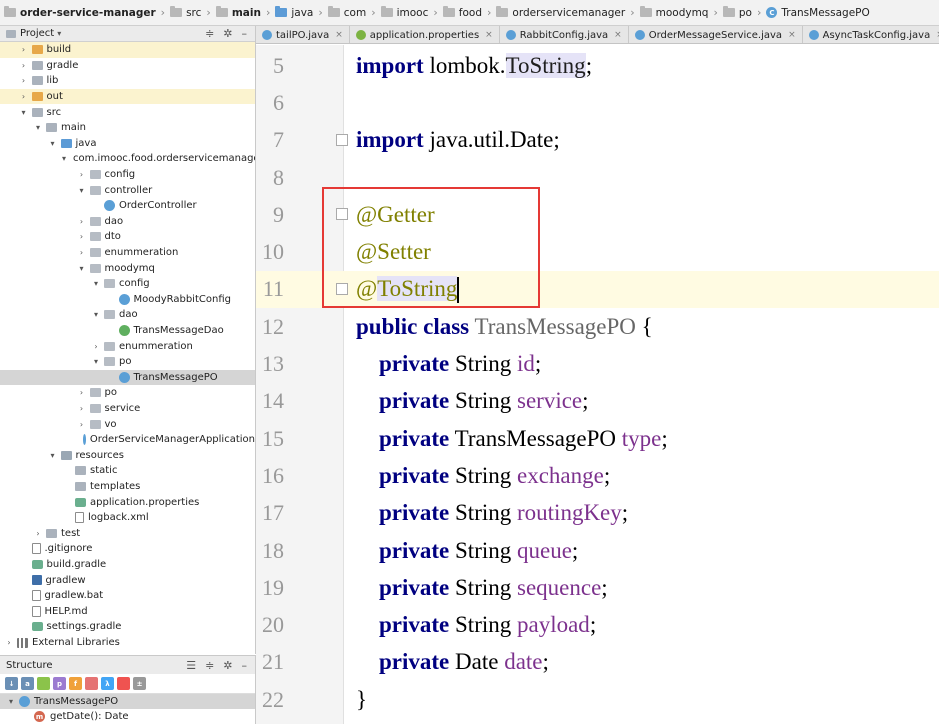 This screenshot has height=724, width=939. I want to click on show-lambdas-icon: λ, so click(107, 683).